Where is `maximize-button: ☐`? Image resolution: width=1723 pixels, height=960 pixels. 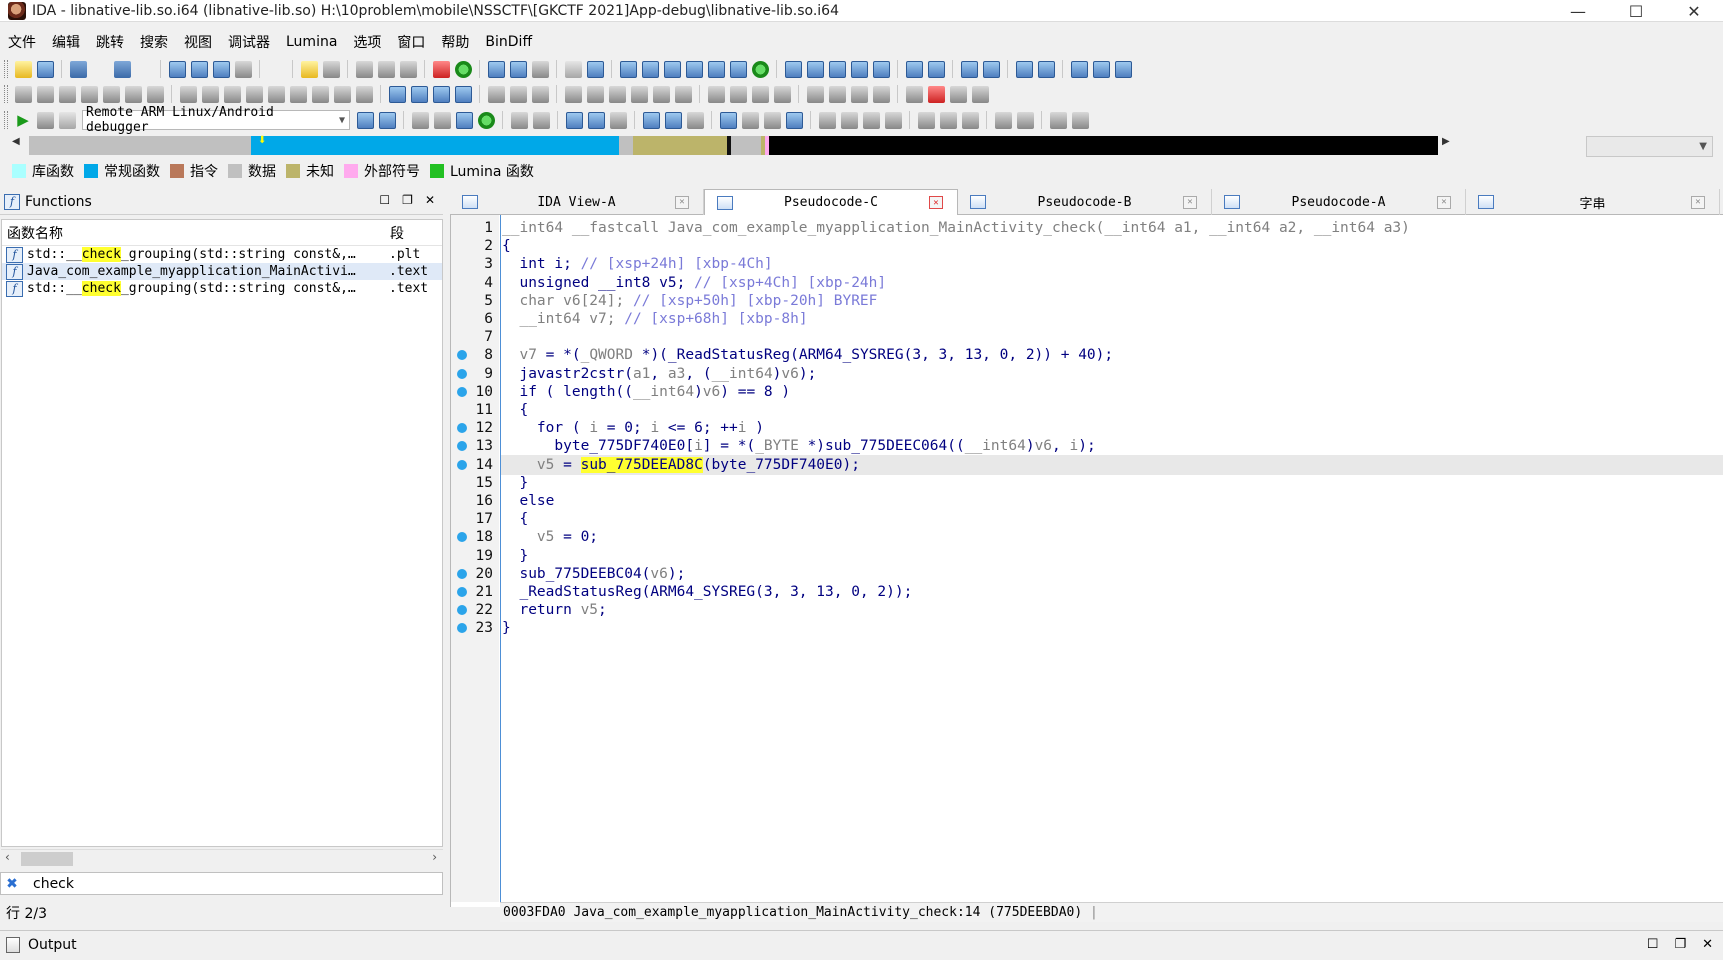
maximize-button: ☐ is located at coordinates (1636, 11).